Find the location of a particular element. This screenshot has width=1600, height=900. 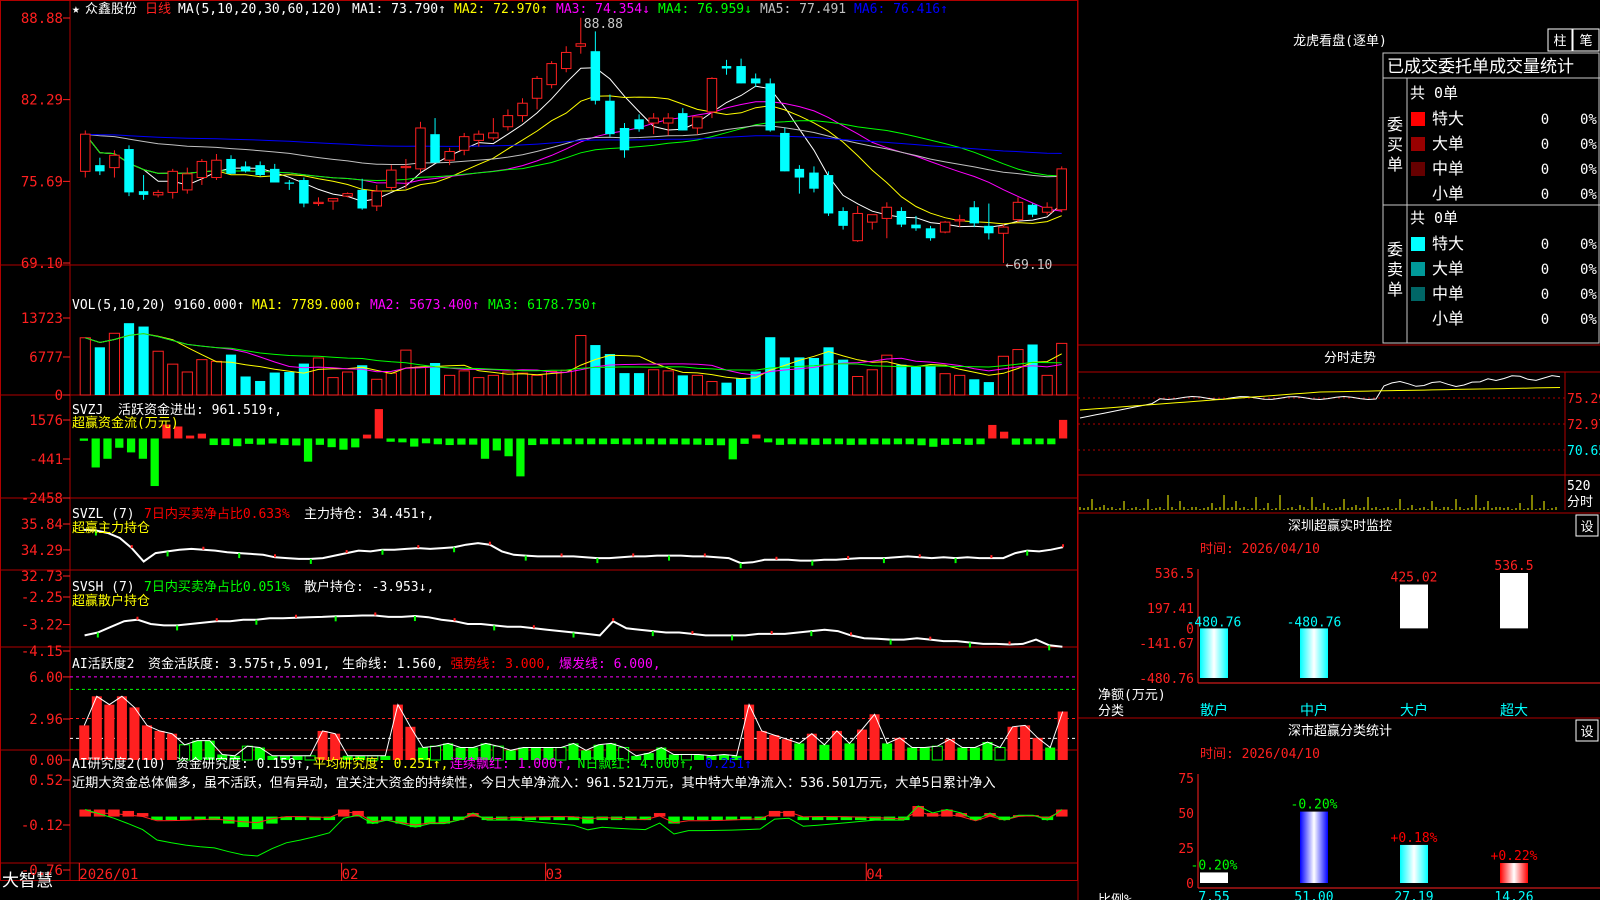

classify-change-label: -0.20% is located at coordinates (1314, 805).